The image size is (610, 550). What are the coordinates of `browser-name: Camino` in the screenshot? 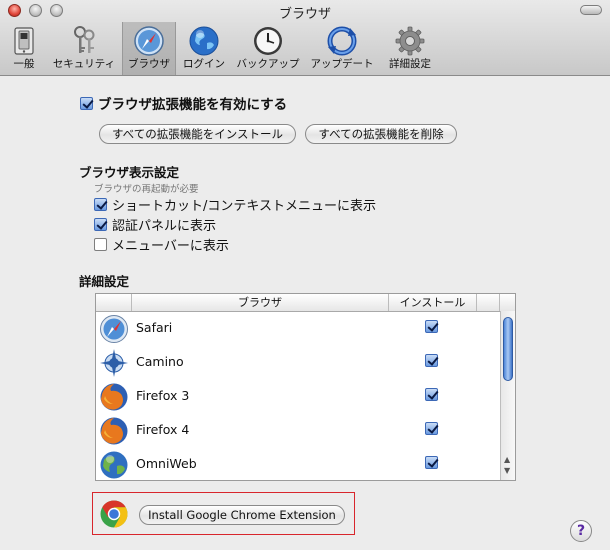 It's located at (160, 361).